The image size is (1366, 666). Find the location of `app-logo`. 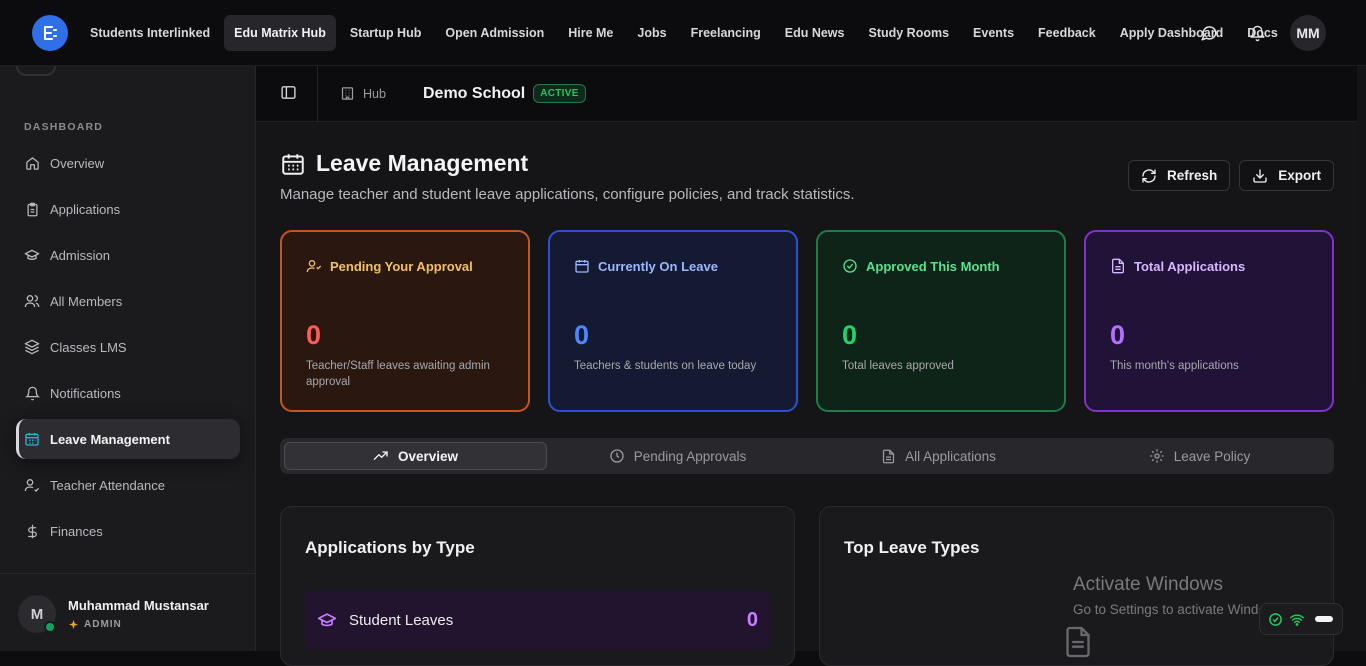

app-logo is located at coordinates (50, 33).